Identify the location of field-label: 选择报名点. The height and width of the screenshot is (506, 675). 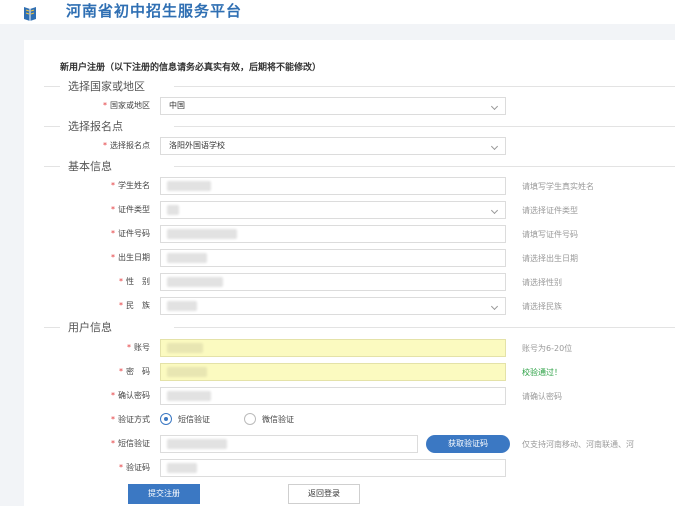
(130, 145).